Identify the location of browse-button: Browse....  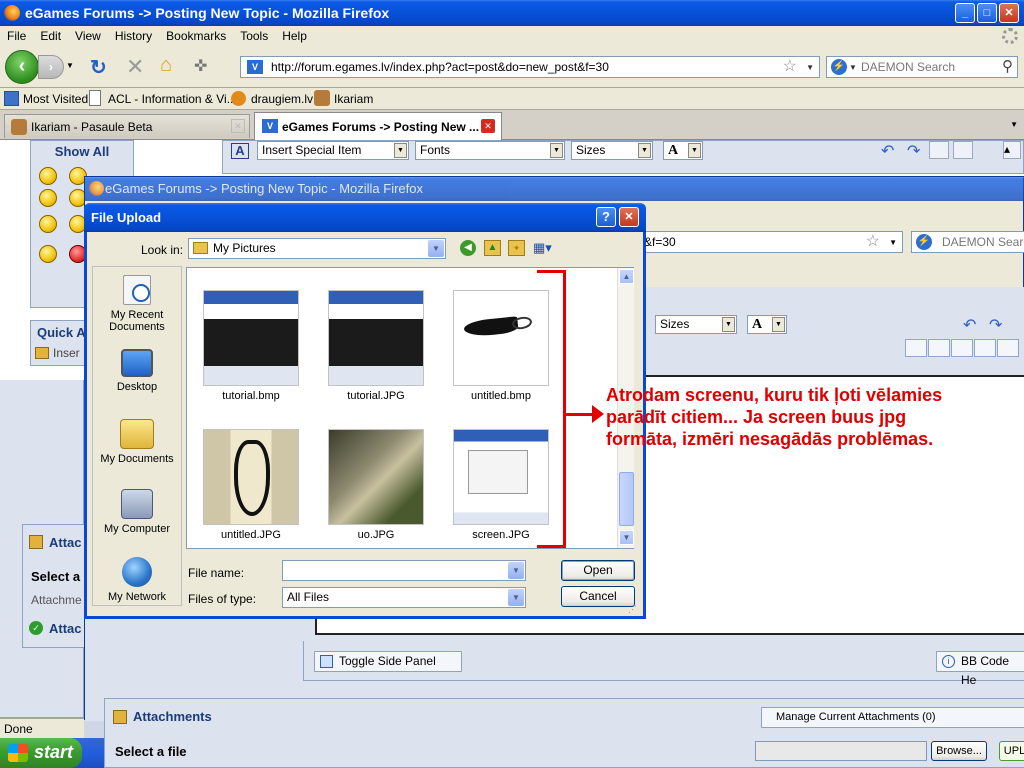
(959, 751).